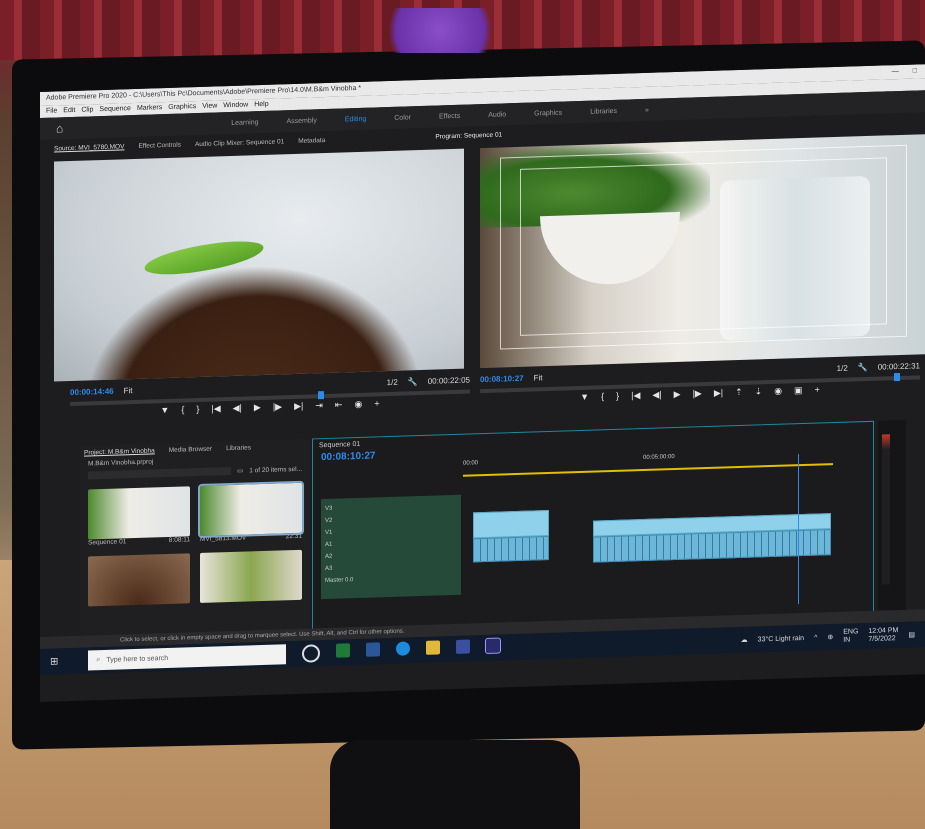 This screenshot has width=925, height=829. What do you see at coordinates (311, 653) in the screenshot?
I see `task-view-icon` at bounding box center [311, 653].